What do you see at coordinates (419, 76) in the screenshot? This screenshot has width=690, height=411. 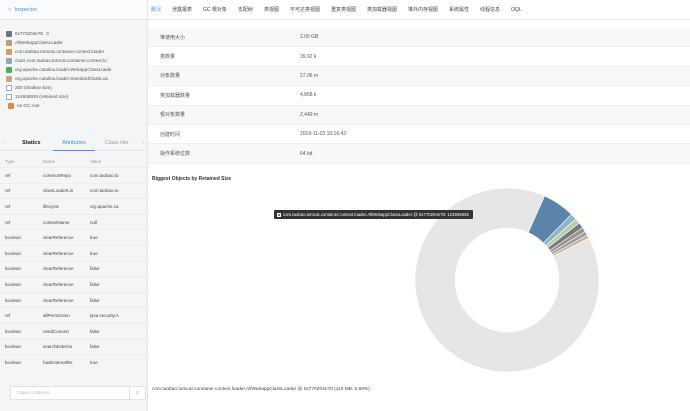 I see `summary-row: 对象数量 27.06 m` at bounding box center [419, 76].